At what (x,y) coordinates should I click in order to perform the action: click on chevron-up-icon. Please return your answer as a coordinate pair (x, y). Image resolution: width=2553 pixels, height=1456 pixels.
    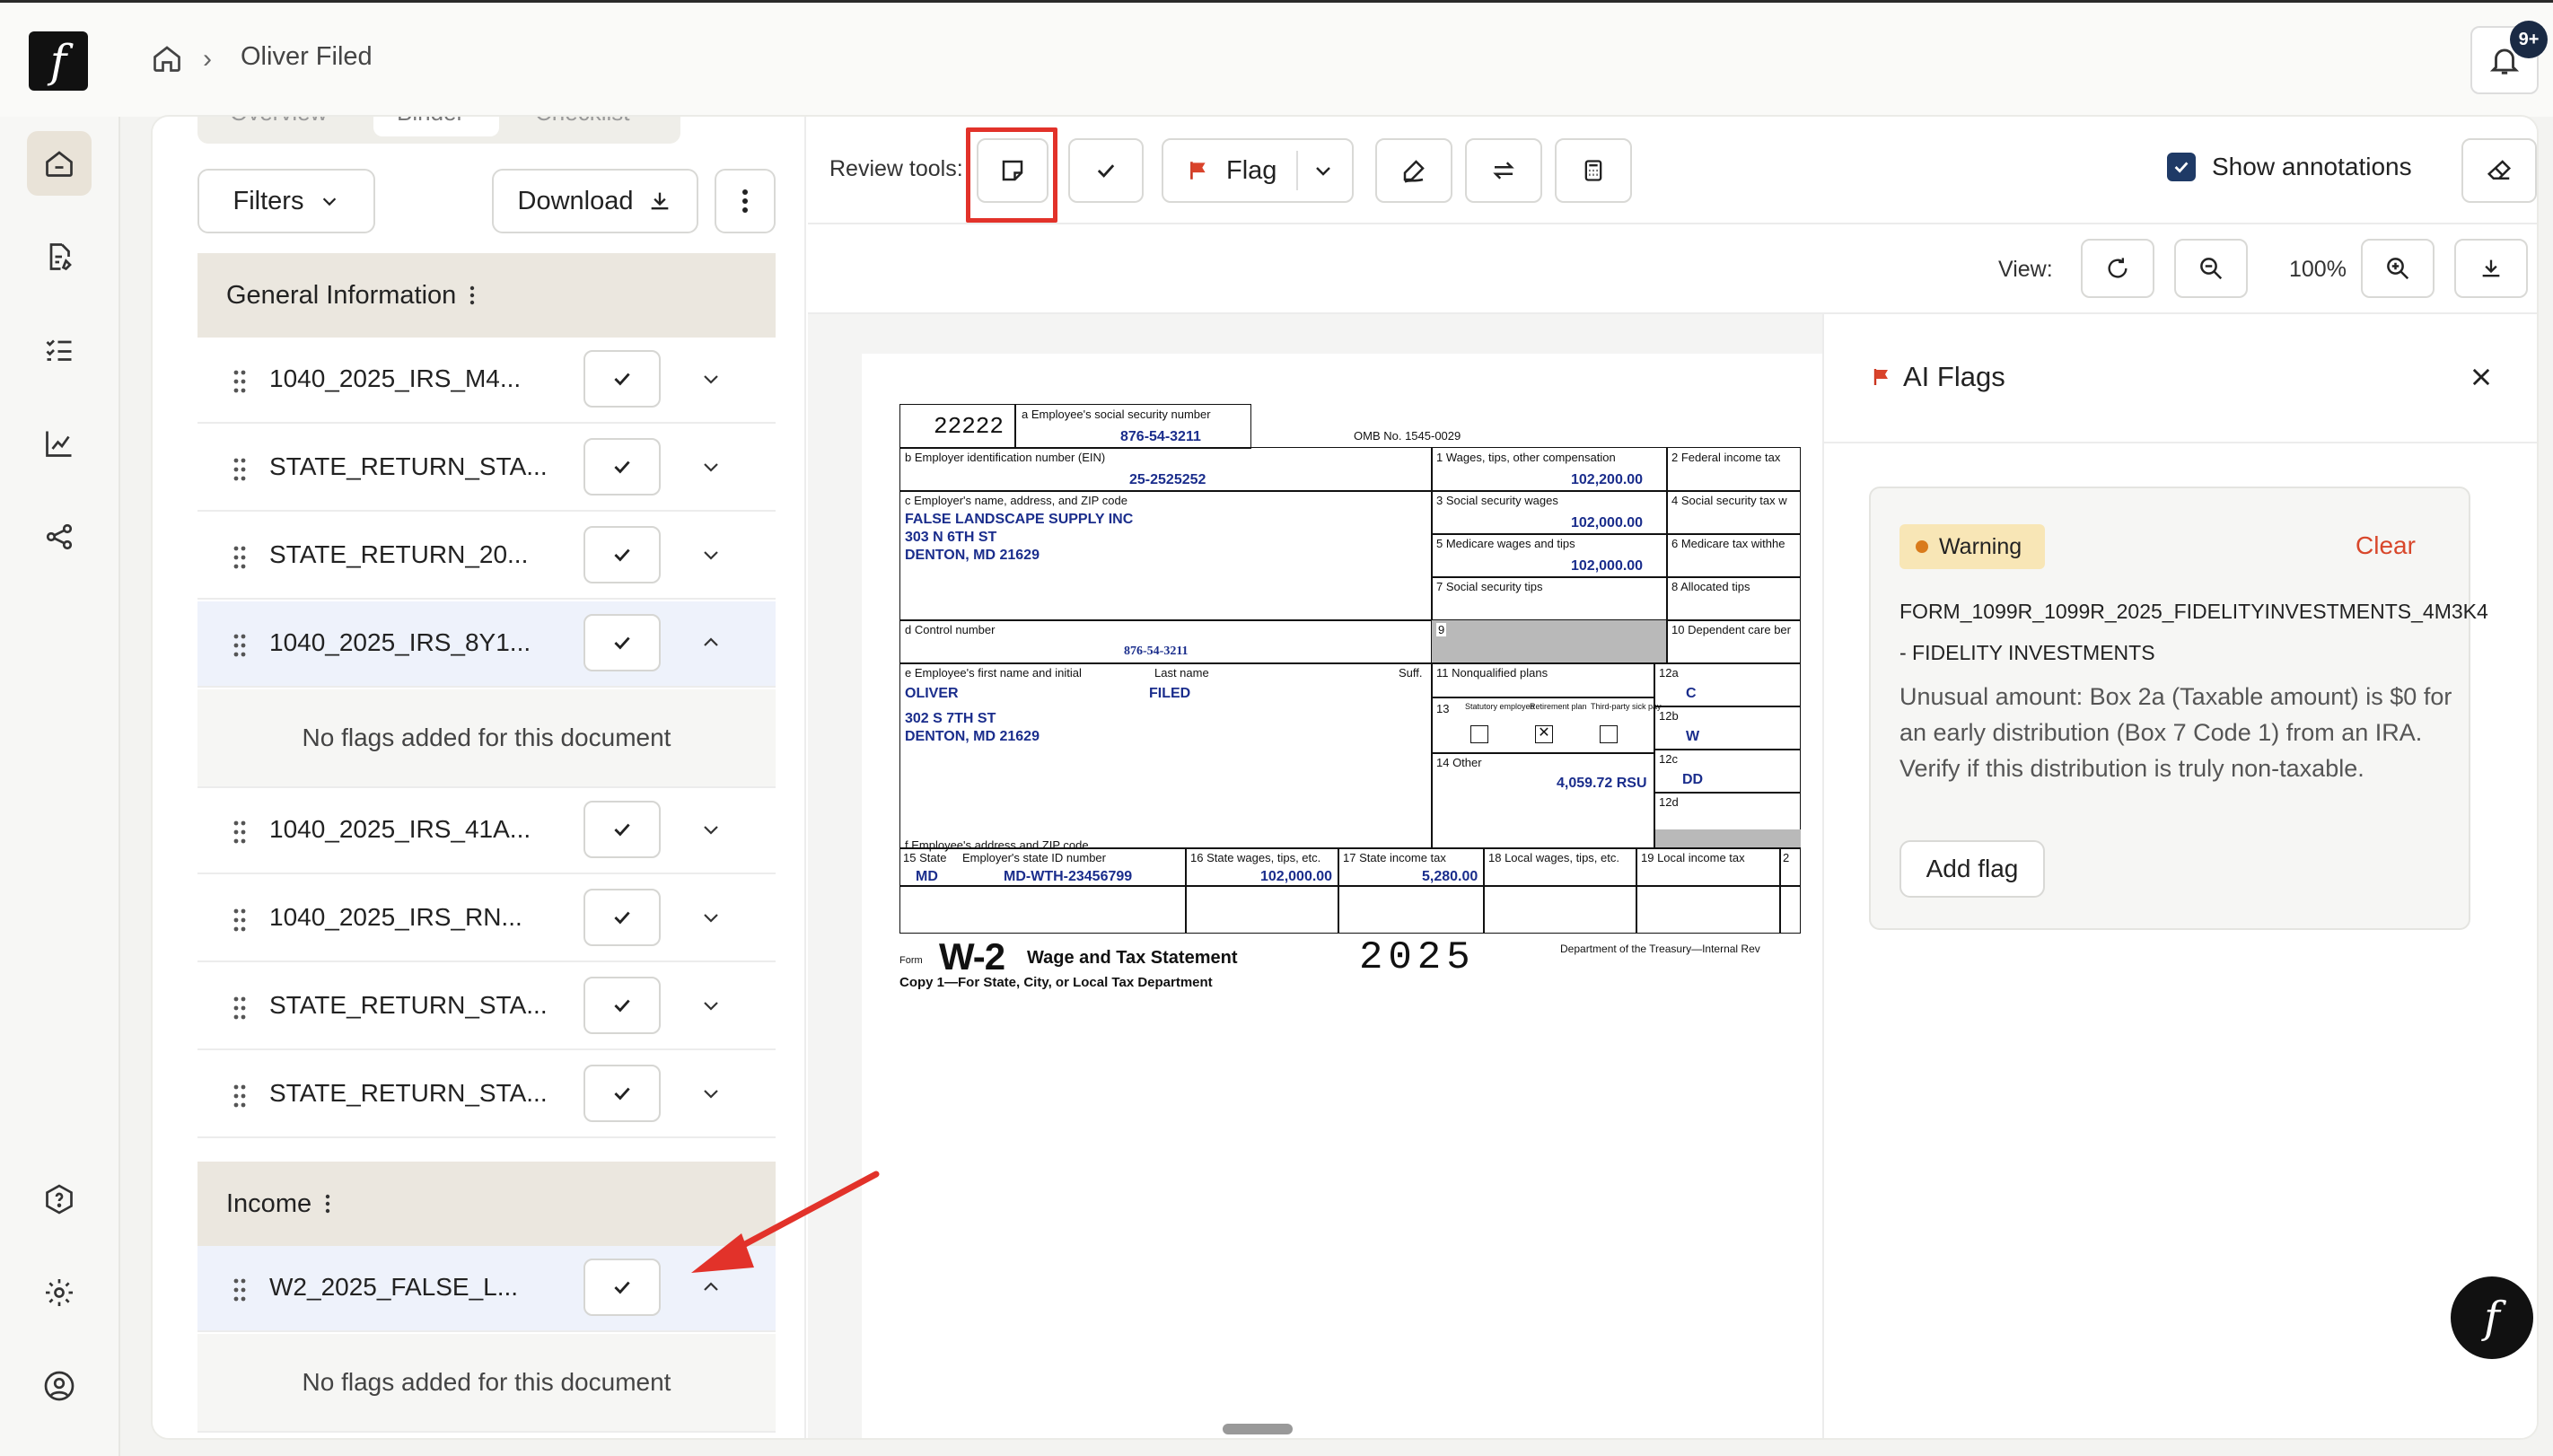
    Looking at the image, I should click on (711, 642).